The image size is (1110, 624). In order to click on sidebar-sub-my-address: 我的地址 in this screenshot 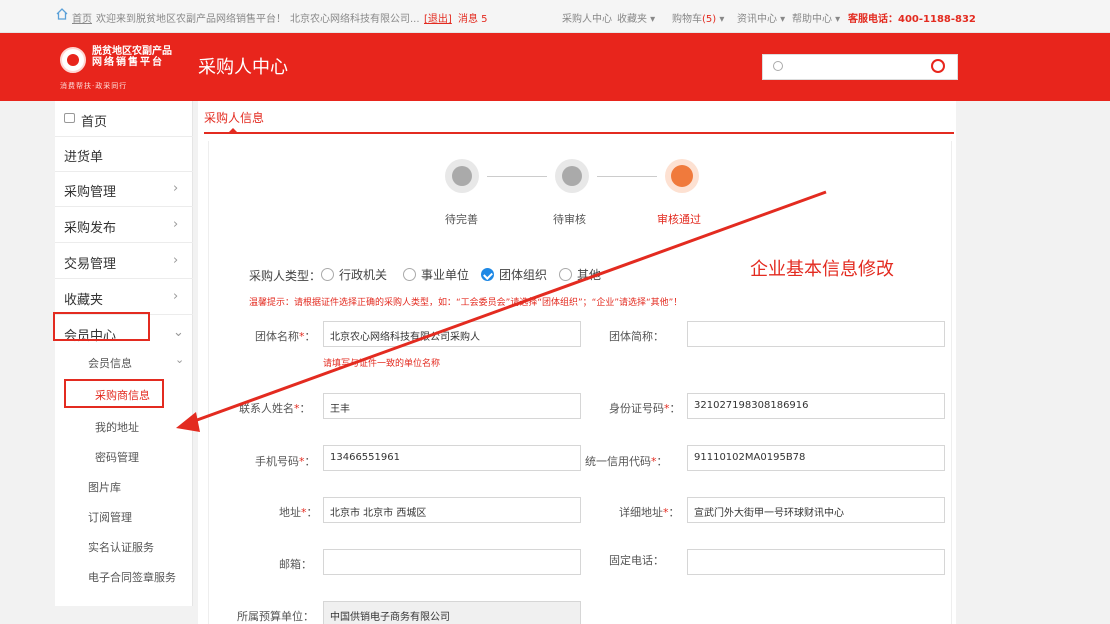, I will do `click(117, 427)`.